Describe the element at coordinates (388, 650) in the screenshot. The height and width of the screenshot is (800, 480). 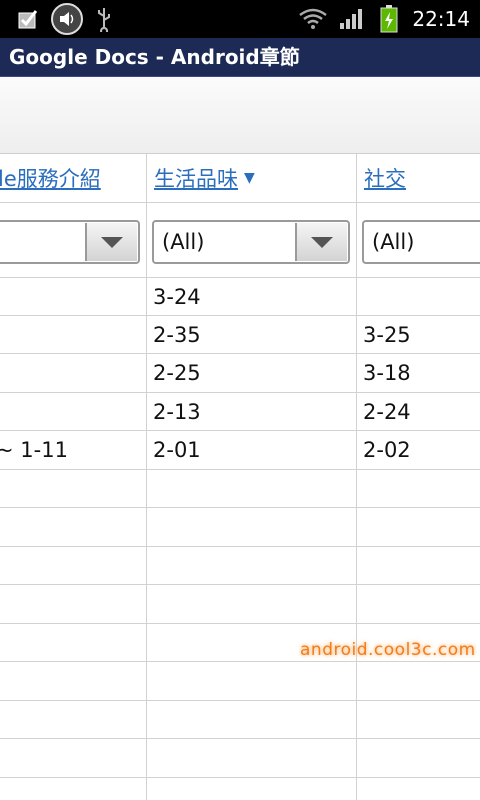
I see `watermark: android.cool3c.com` at that location.